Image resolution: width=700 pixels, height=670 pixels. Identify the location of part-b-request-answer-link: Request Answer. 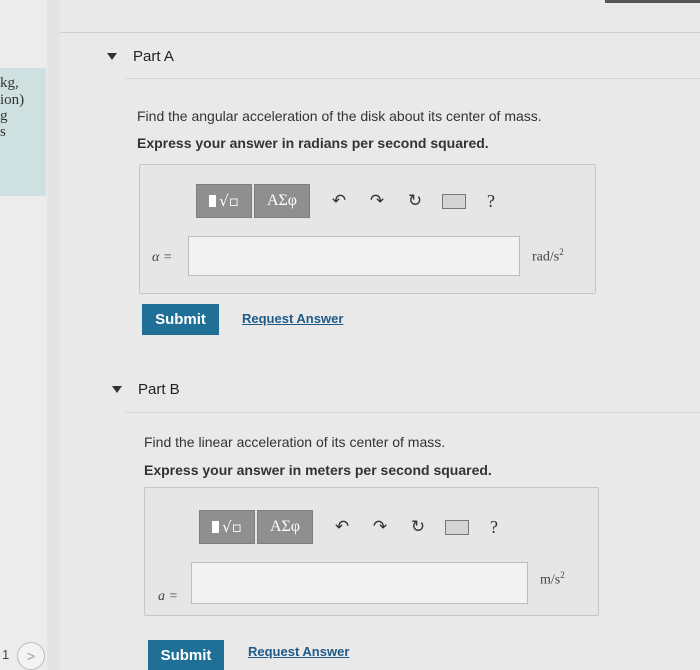
(298, 651).